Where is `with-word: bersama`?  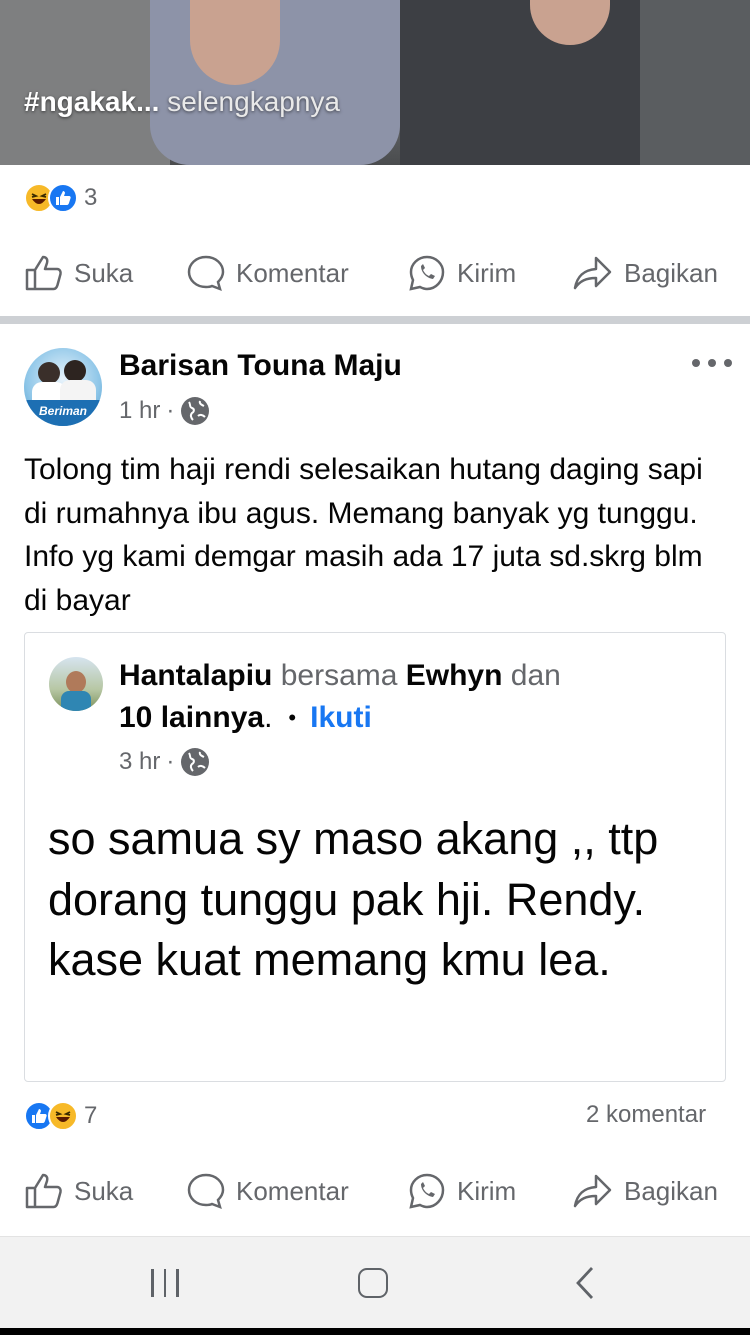
with-word: bersama is located at coordinates (339, 675).